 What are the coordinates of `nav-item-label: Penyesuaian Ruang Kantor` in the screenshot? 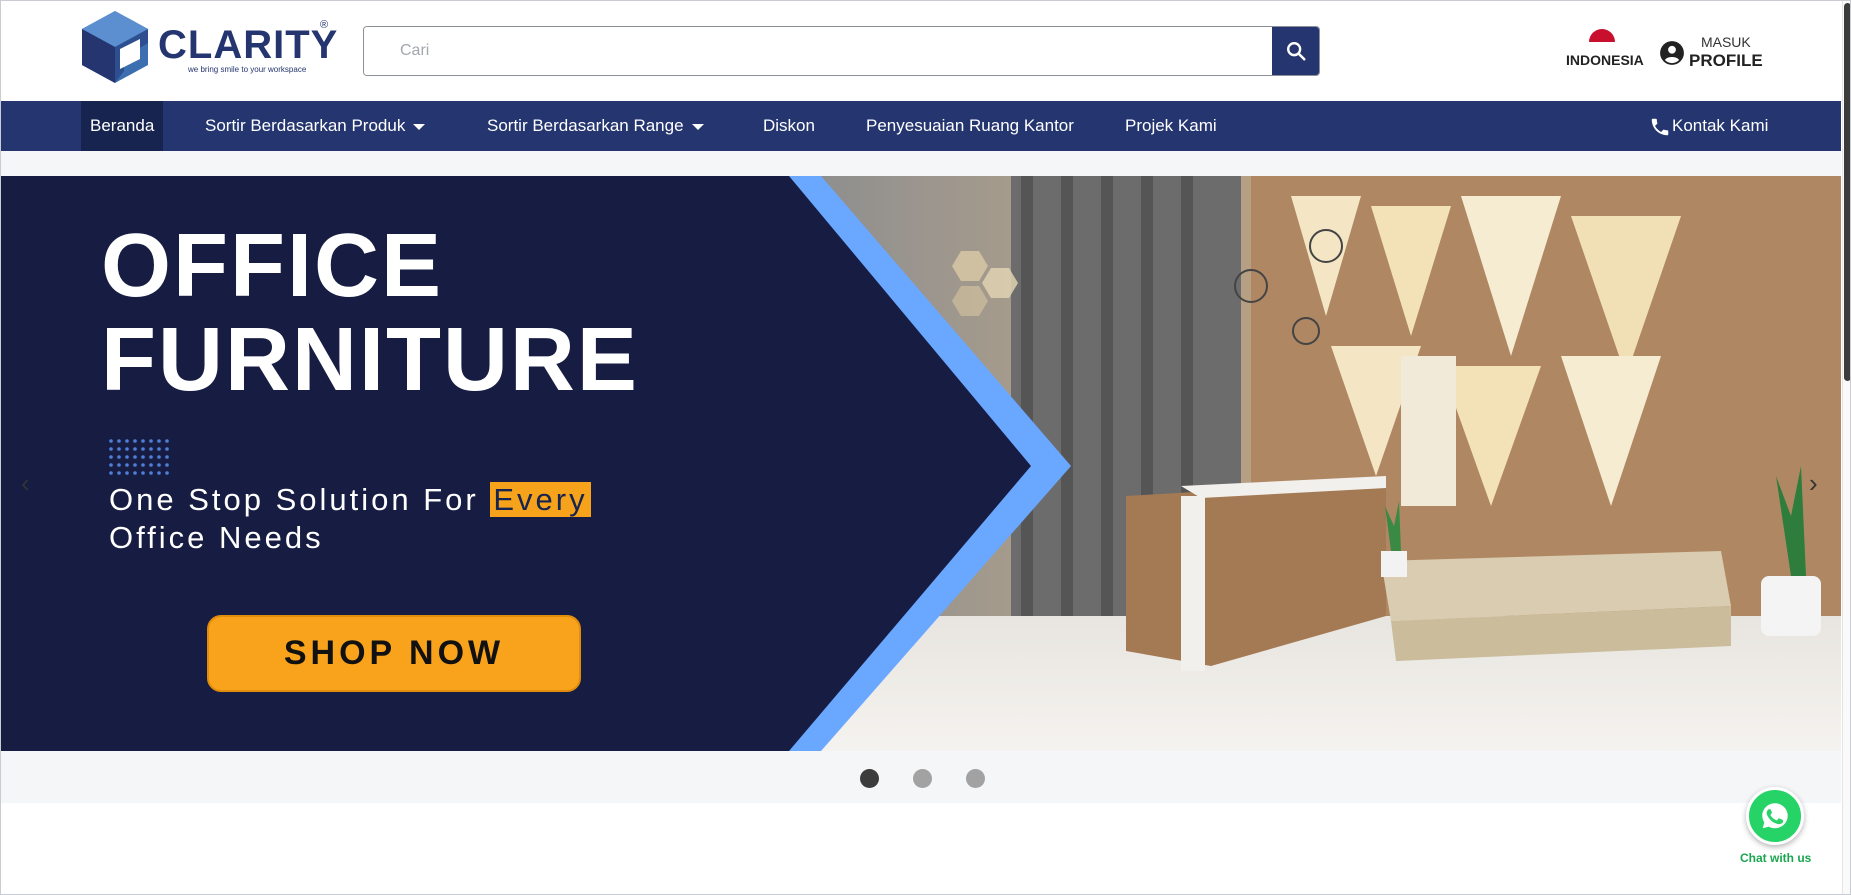 It's located at (970, 125).